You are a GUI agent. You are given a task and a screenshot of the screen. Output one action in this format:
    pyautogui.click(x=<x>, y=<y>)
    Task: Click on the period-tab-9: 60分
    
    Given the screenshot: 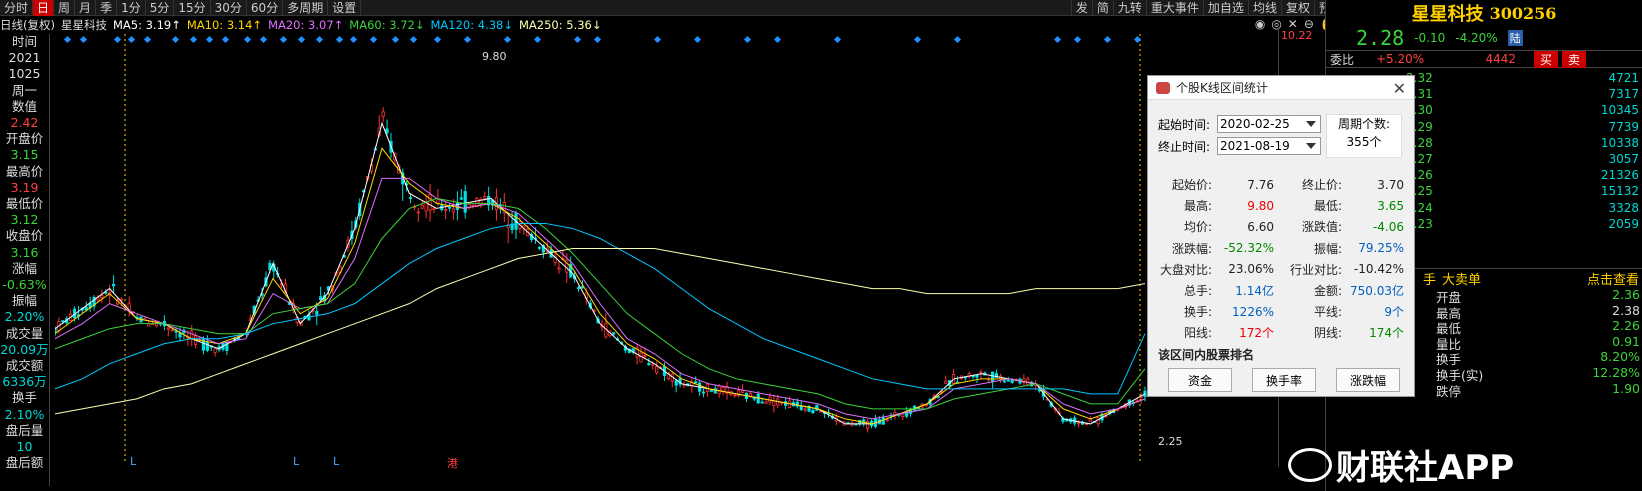 What is the action you would take?
    pyautogui.click(x=265, y=8)
    